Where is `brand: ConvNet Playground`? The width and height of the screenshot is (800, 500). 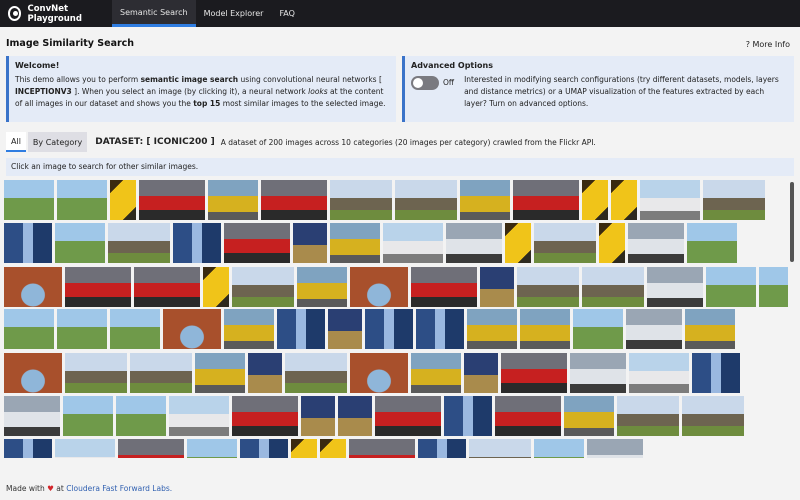
brand: ConvNet Playground is located at coordinates (56, 13).